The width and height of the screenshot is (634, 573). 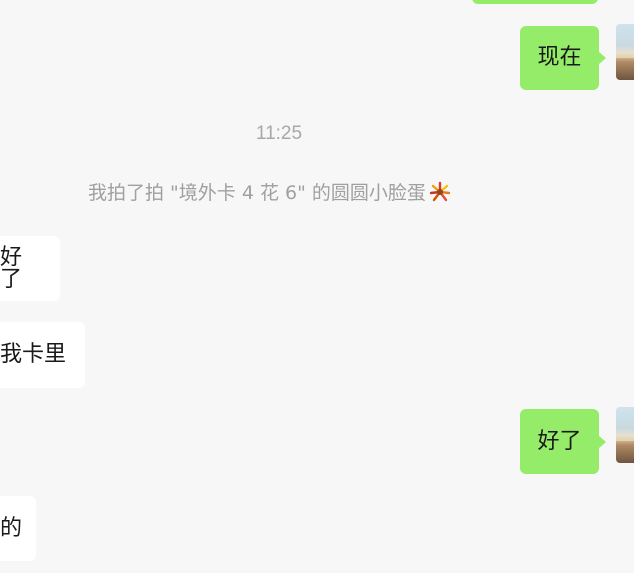 I want to click on chat-bubble-incoming: 的, so click(x=18, y=528).